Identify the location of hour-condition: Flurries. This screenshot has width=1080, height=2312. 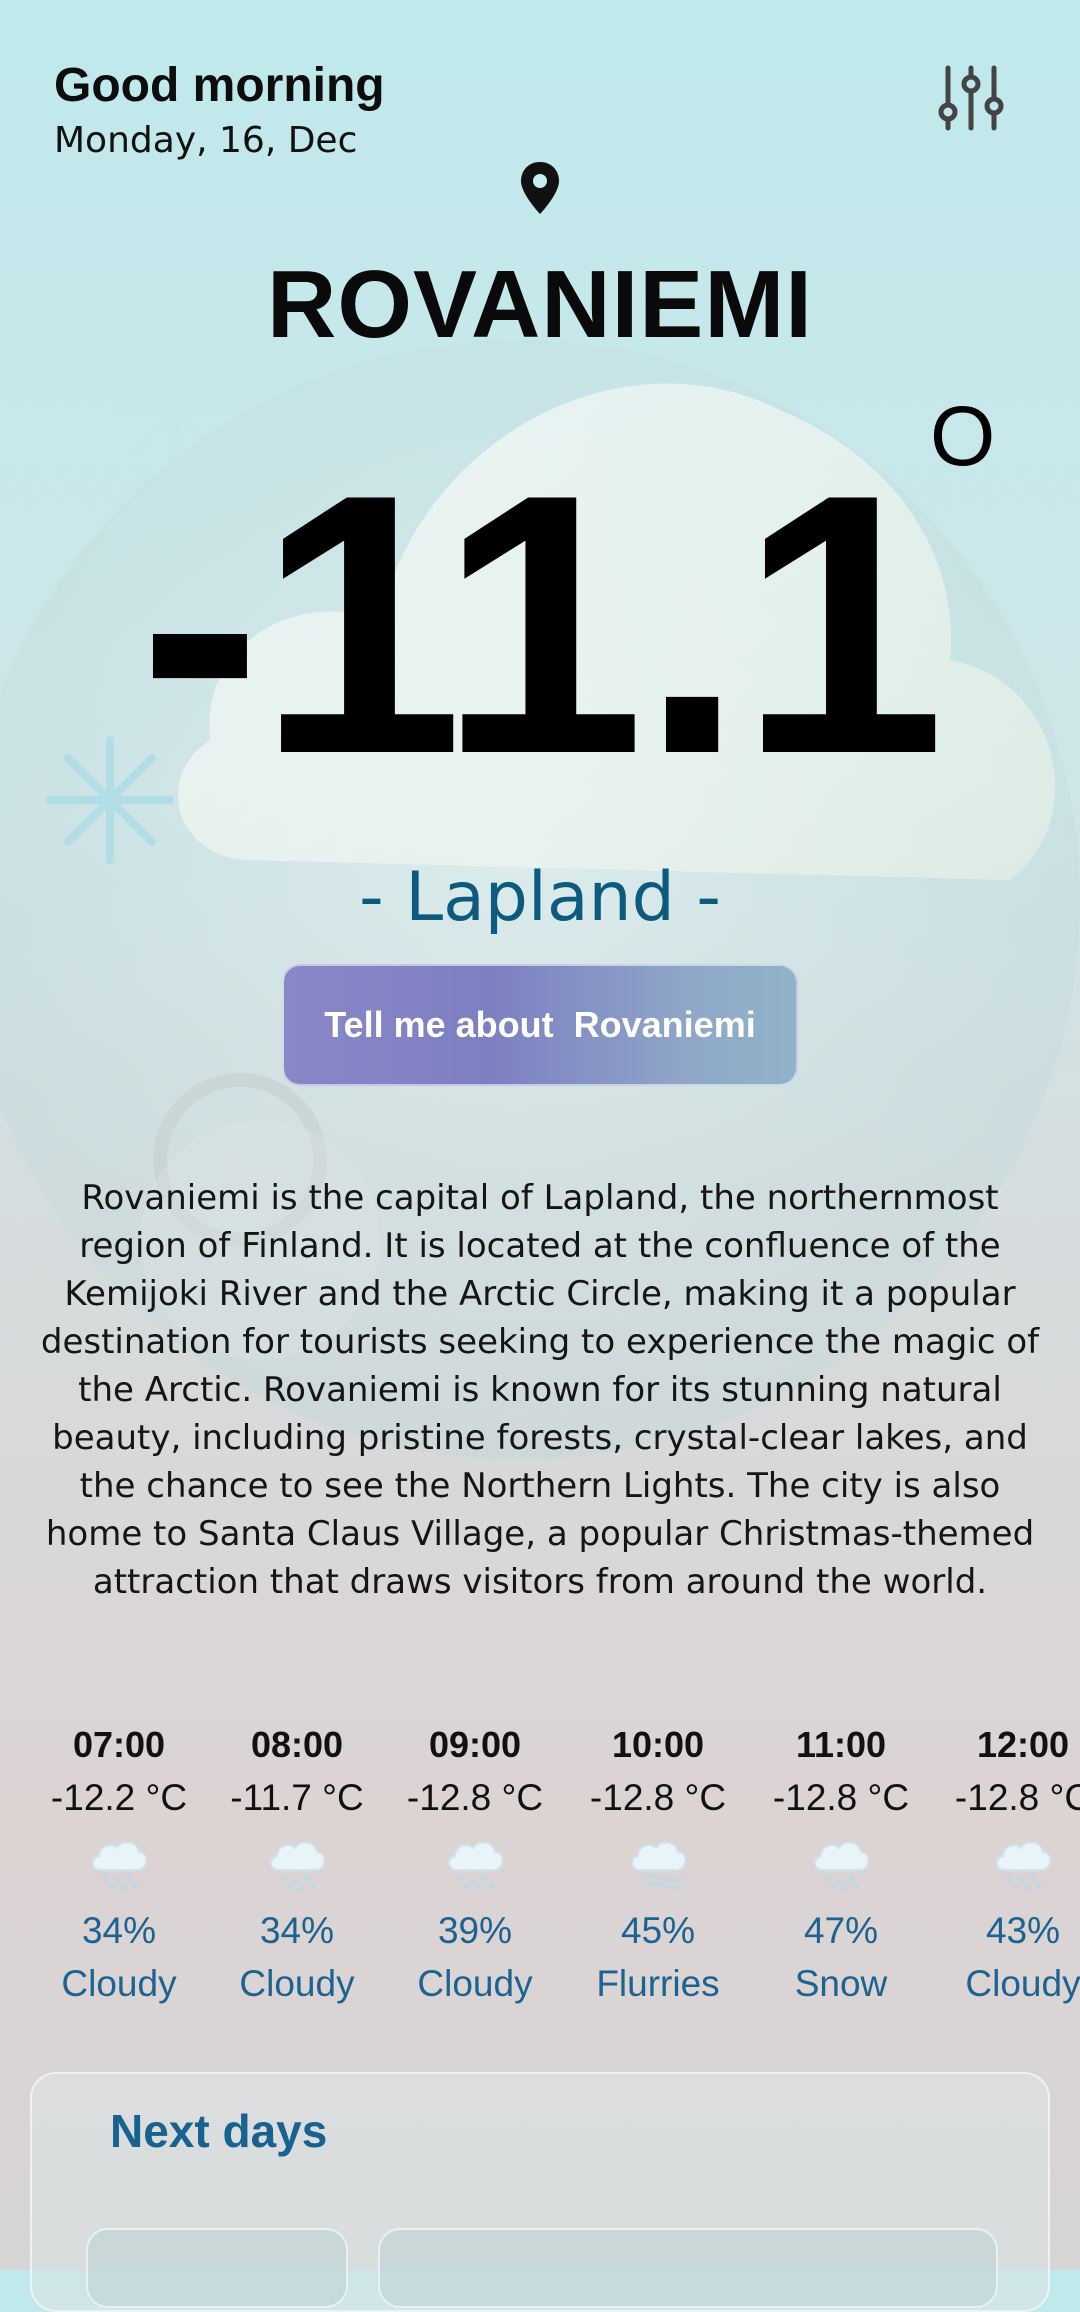
(658, 1983).